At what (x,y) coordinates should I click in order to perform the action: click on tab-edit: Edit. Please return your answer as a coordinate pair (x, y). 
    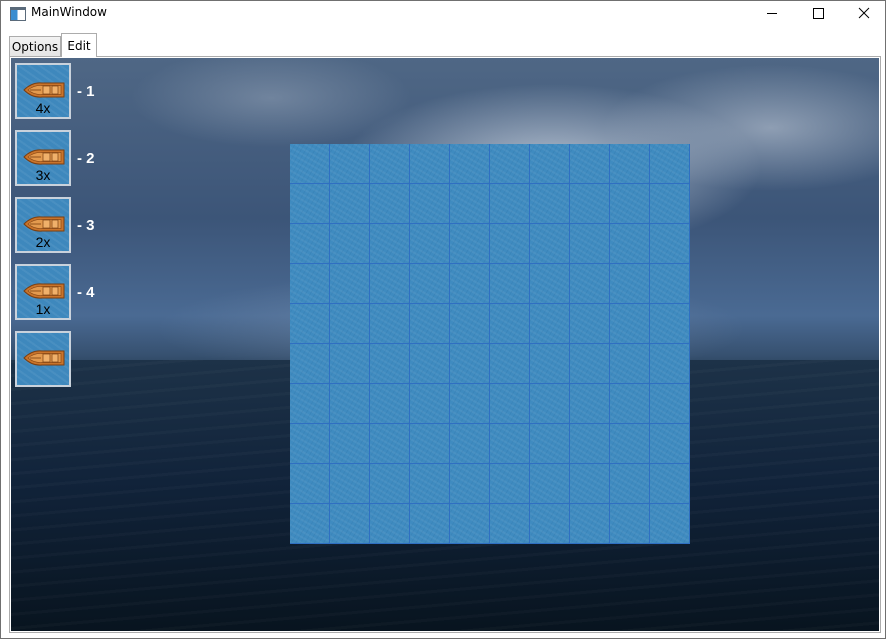
    Looking at the image, I should click on (79, 45).